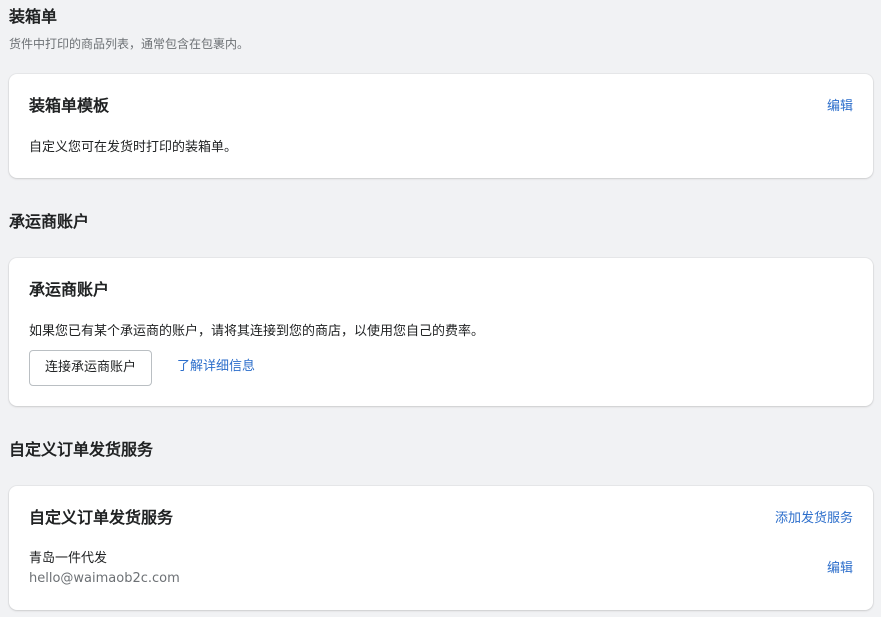  Describe the element at coordinates (129, 44) in the screenshot. I see `packing-slip-section-description: 货件中打印的商品列表，通常包含在包裹内。` at that location.